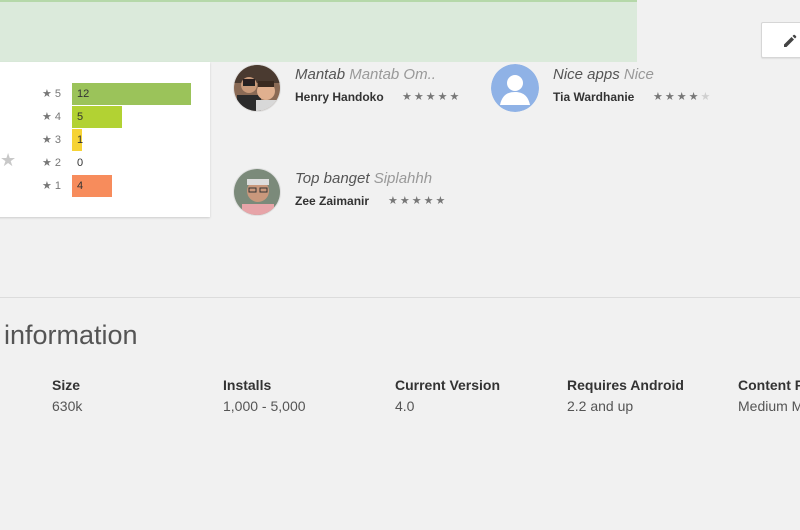 The width and height of the screenshot is (800, 530). I want to click on review-title-text: Mantab, so click(320, 74).